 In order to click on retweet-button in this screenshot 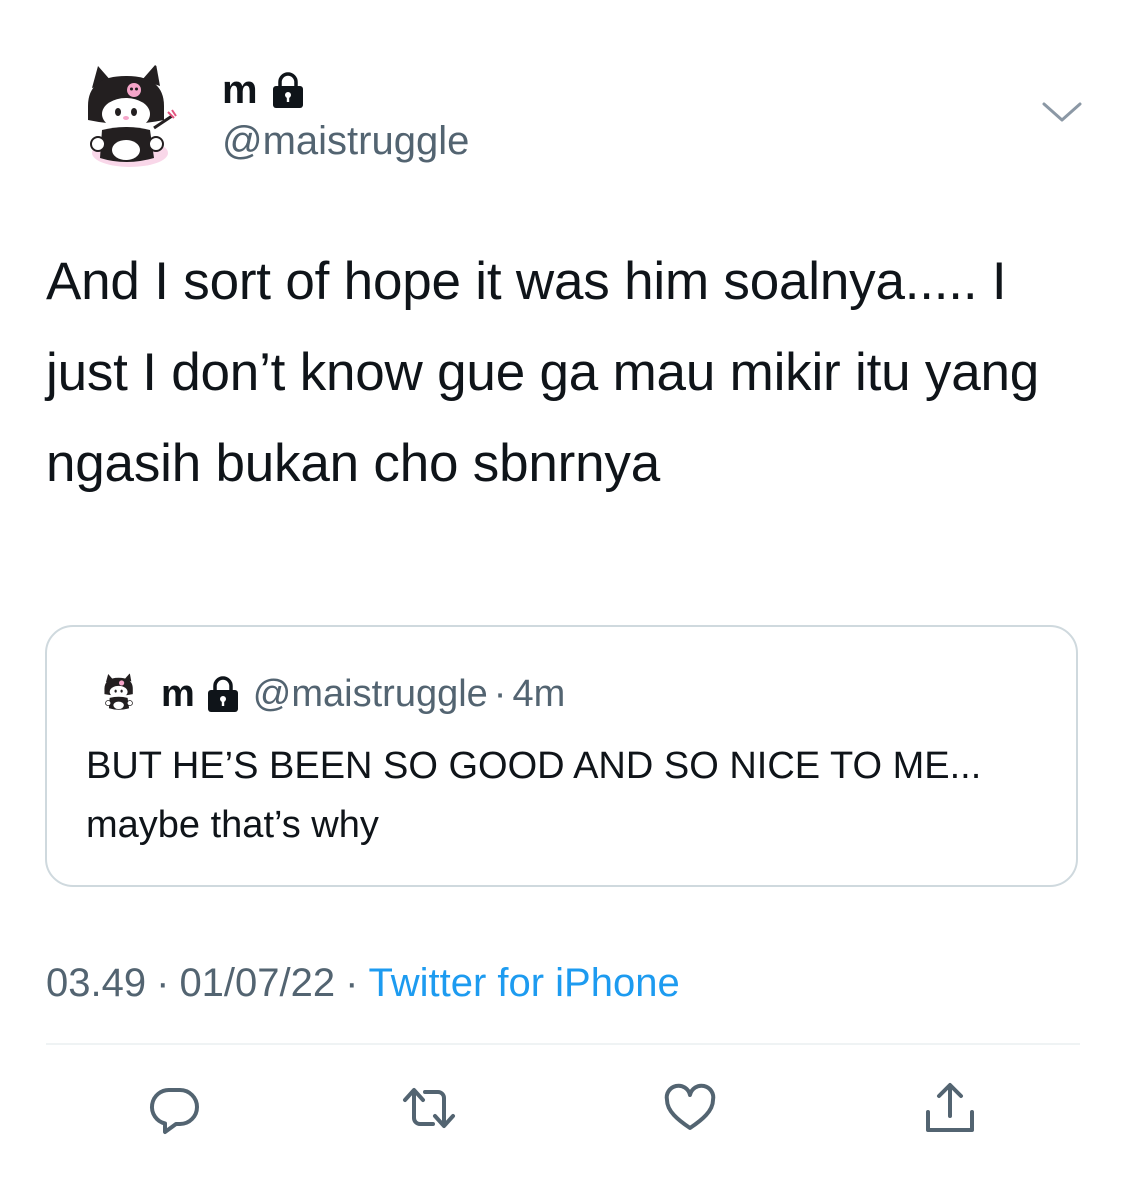, I will do `click(429, 1108)`.